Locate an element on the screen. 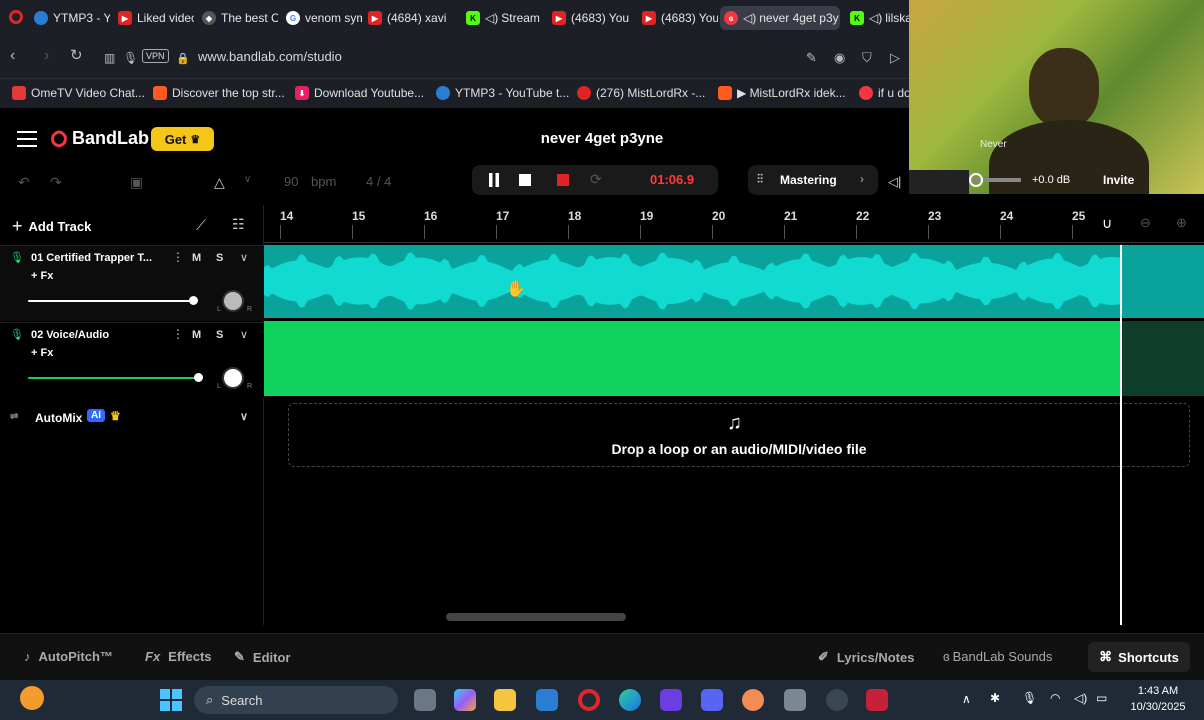  bandlab-sounds-button: ɞ BandLab Sounds is located at coordinates (997, 656).